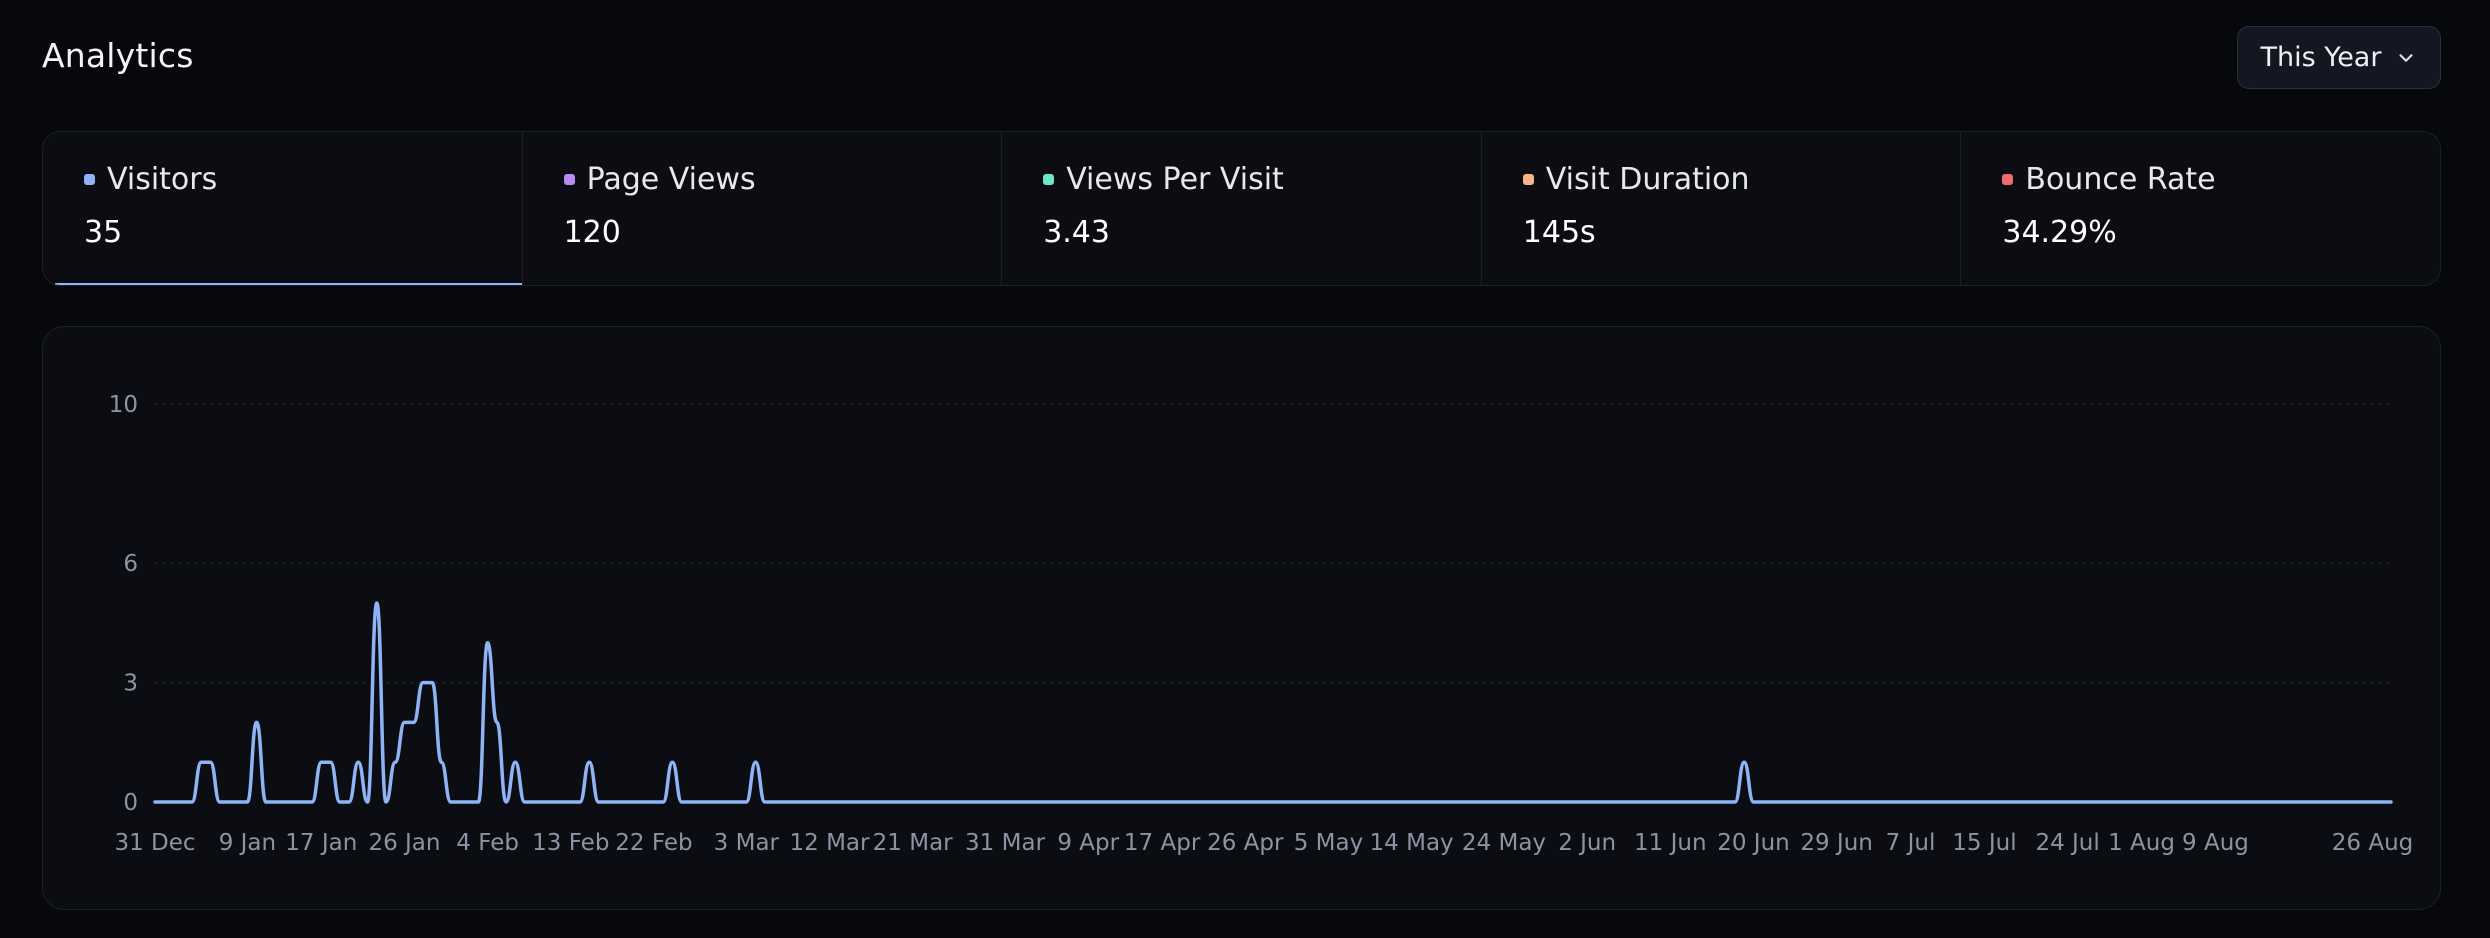 This screenshot has width=2490, height=938. I want to click on page-views-dot-icon, so click(569, 179).